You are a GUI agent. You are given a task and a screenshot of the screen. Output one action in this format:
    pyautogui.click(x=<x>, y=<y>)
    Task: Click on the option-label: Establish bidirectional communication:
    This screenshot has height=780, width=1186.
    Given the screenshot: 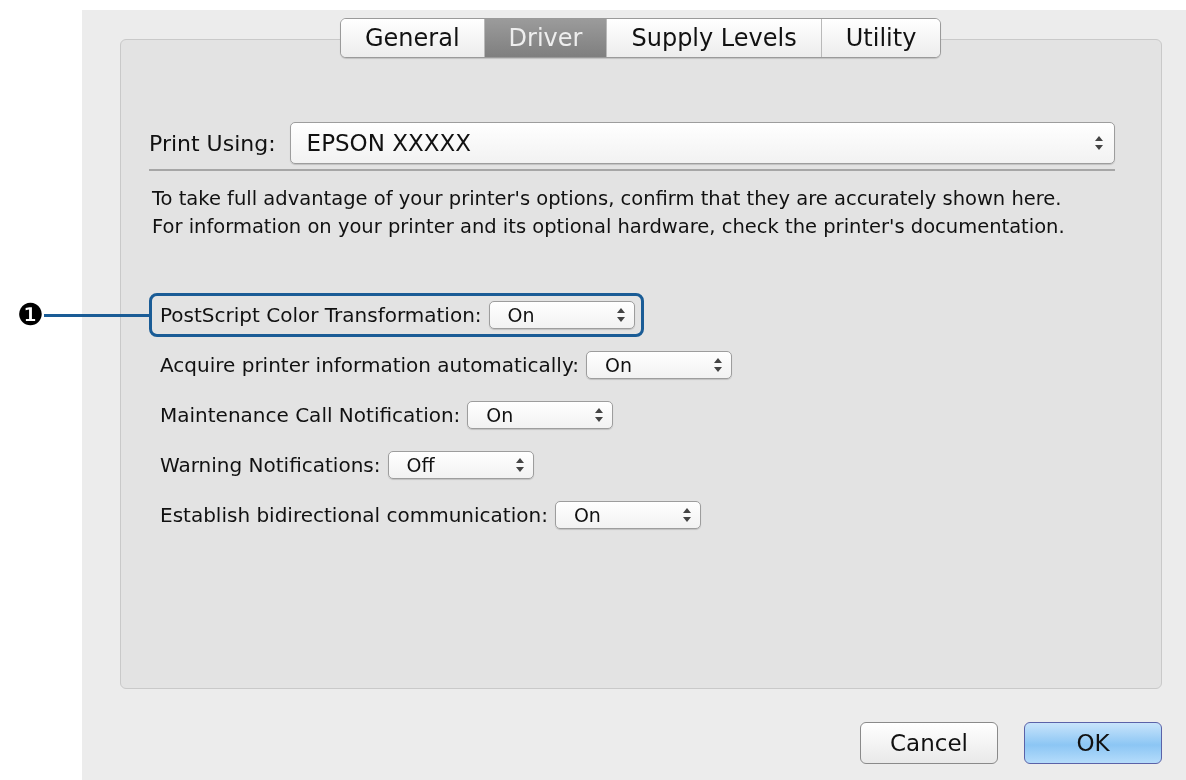 What is the action you would take?
    pyautogui.click(x=354, y=515)
    